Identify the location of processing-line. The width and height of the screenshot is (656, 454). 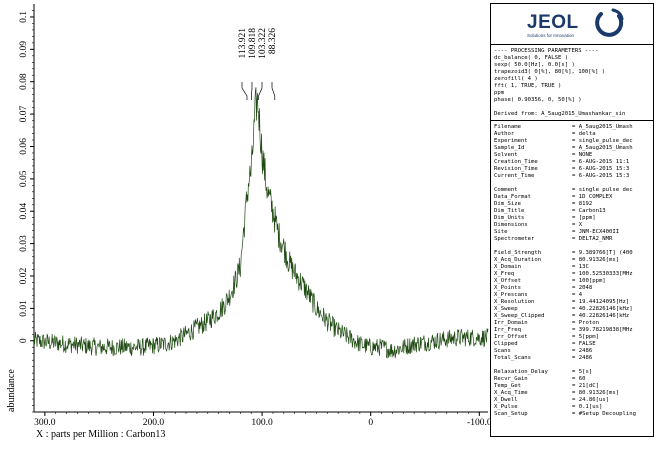
(572, 107).